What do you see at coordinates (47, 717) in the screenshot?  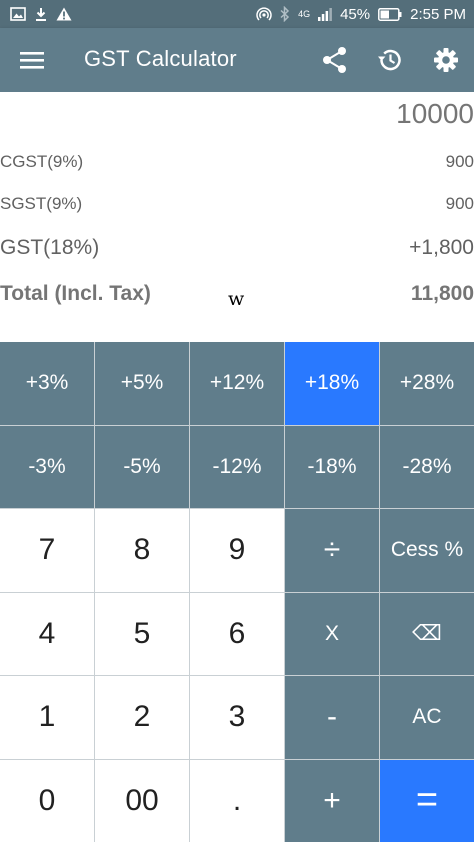 I see `digit-1-button: 1` at bounding box center [47, 717].